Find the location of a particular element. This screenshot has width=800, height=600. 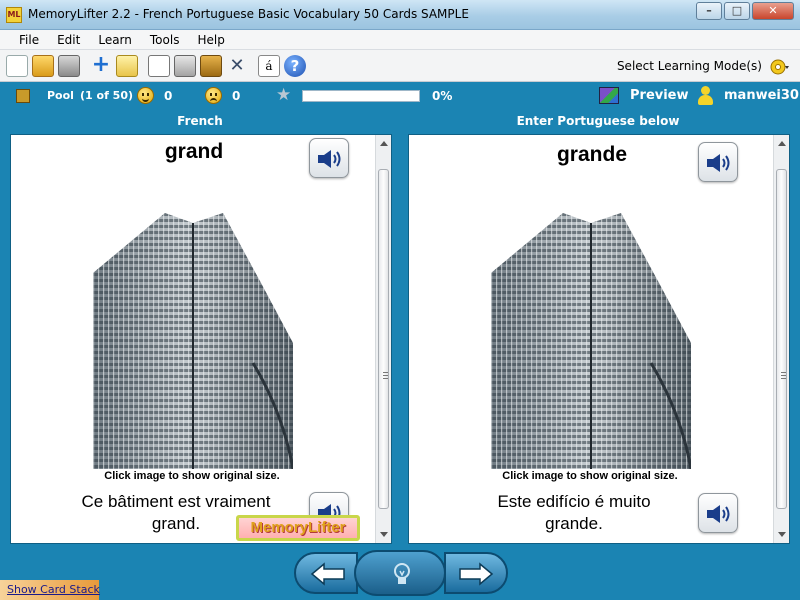

add-card-icon: + is located at coordinates (101, 65).